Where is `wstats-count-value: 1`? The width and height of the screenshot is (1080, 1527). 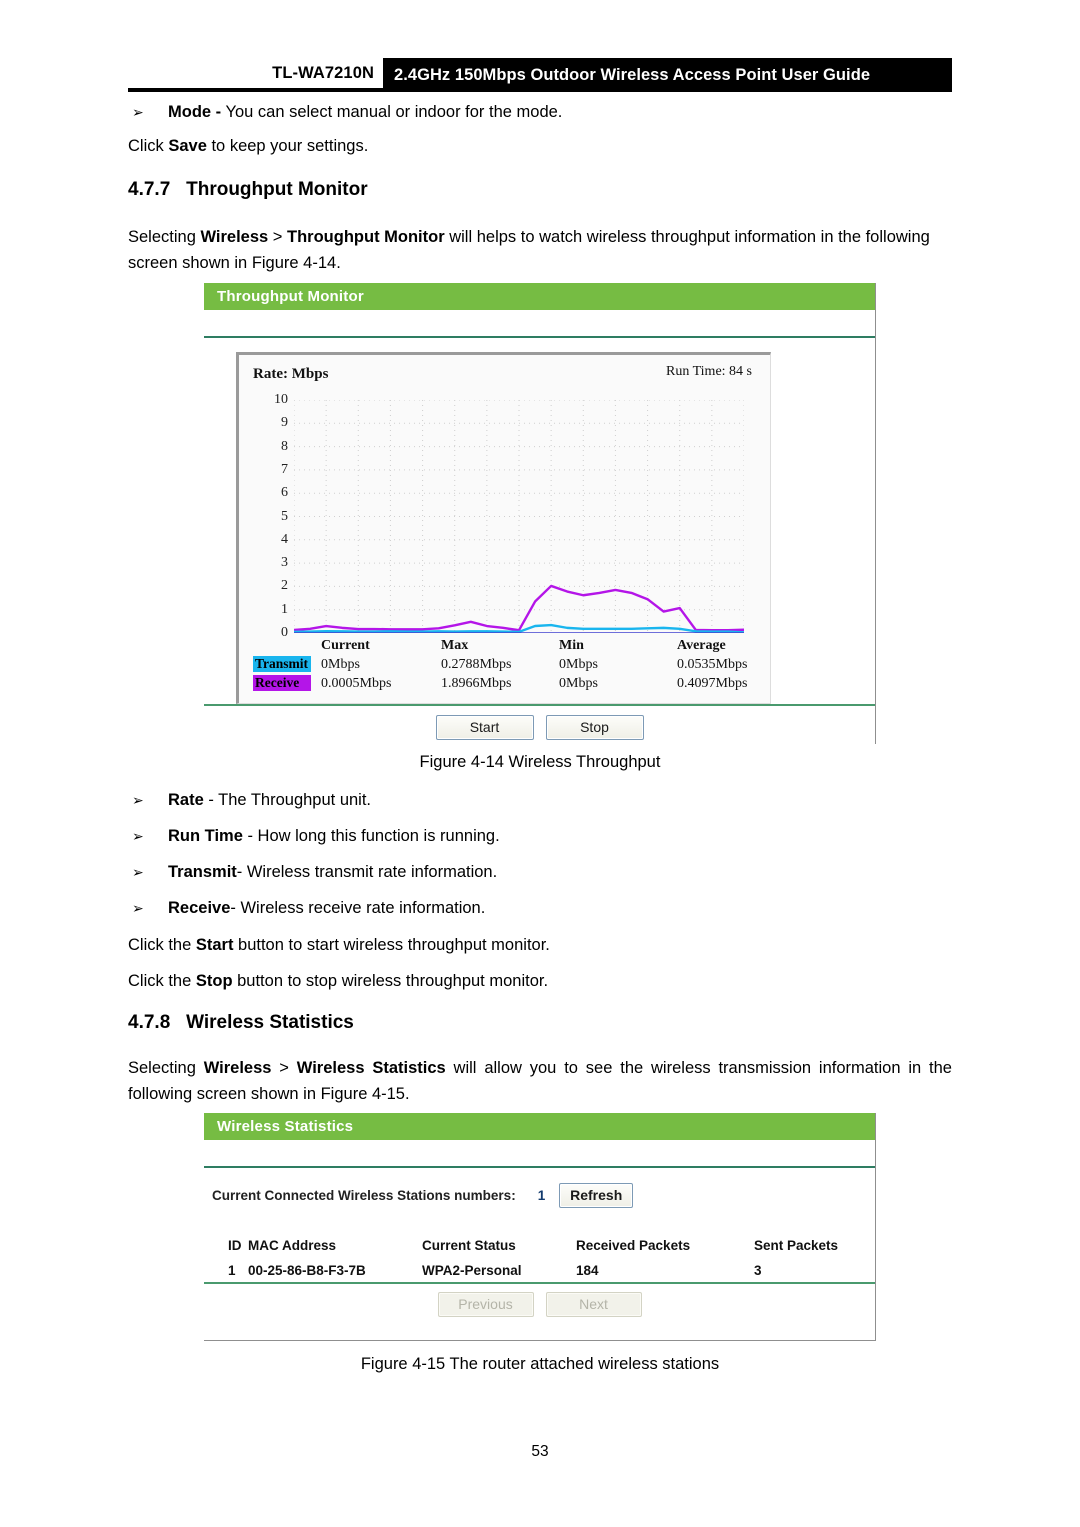 wstats-count-value: 1 is located at coordinates (541, 1195).